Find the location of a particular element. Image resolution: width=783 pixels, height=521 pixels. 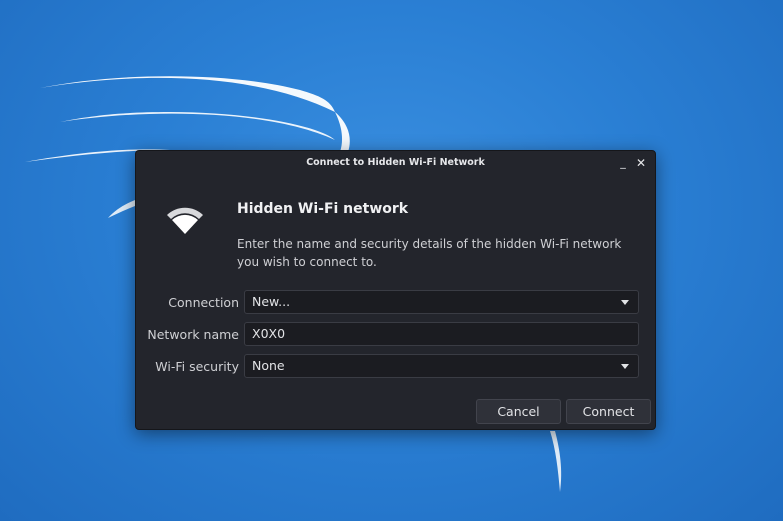

dialog-heading: Hidden Wi-Fi network is located at coordinates (323, 209).